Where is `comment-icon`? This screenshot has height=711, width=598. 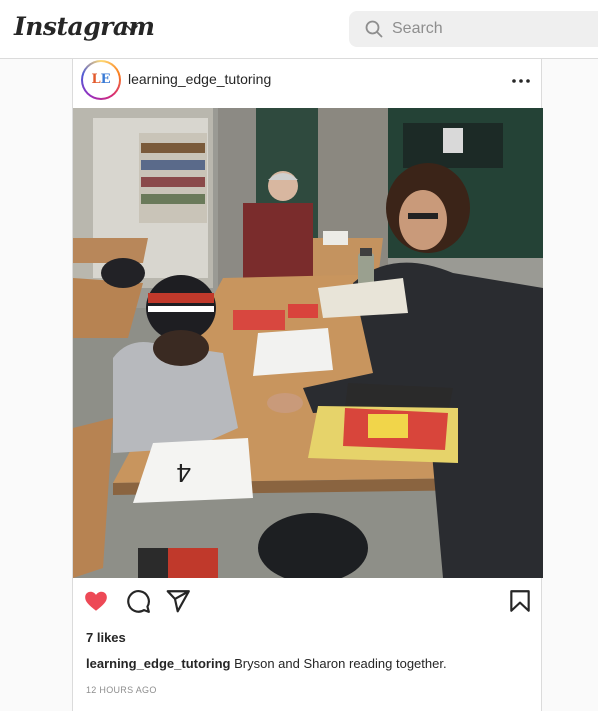 comment-icon is located at coordinates (138, 601).